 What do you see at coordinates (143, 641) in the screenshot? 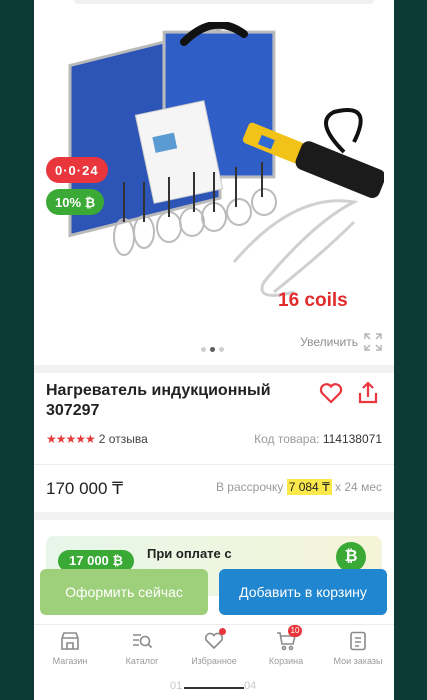
I see `catalog-search-icon` at bounding box center [143, 641].